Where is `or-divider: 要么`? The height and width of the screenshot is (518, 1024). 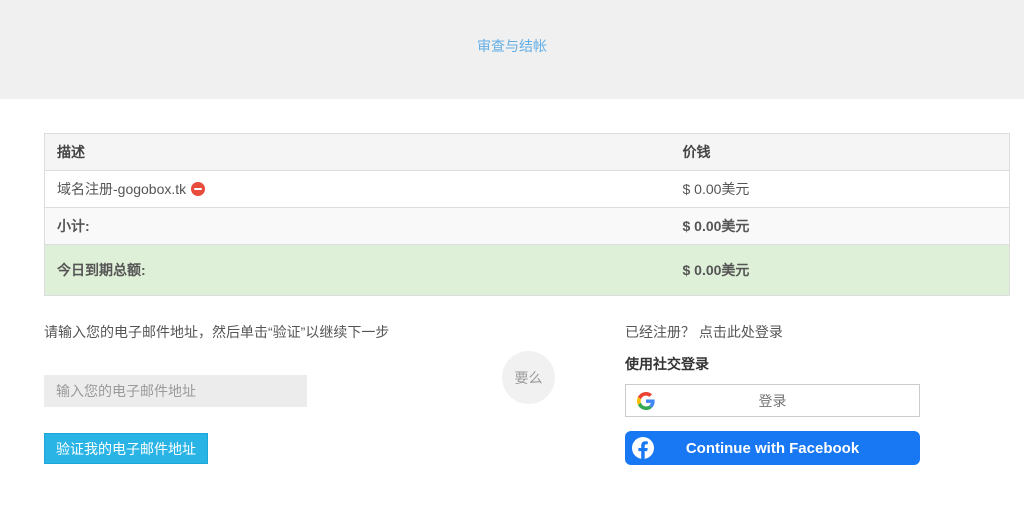
or-divider: 要么 is located at coordinates (528, 377).